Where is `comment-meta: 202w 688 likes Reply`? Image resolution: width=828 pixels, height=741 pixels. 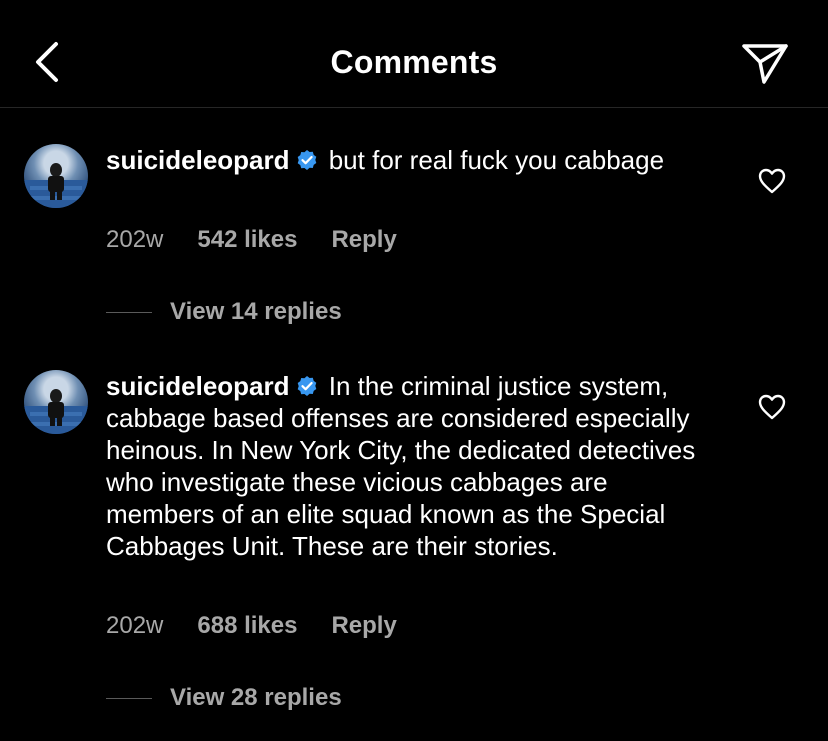 comment-meta: 202w 688 likes Reply is located at coordinates (251, 626).